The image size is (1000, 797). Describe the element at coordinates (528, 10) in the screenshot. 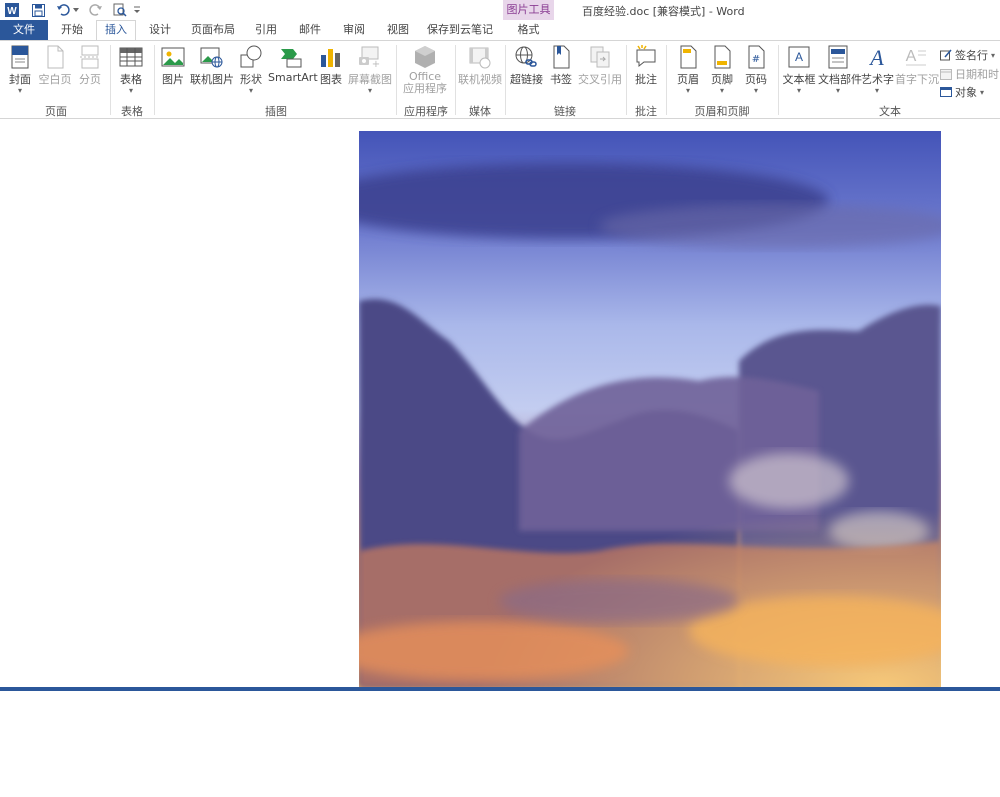

I see `picture-tools-context-label: 图片工具` at that location.